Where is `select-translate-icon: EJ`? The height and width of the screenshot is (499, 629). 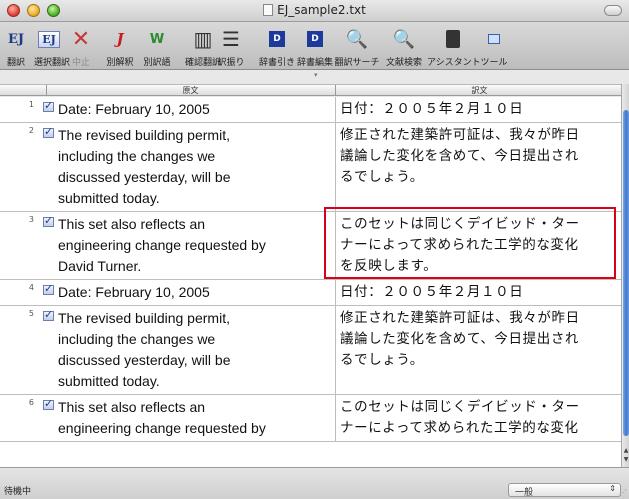 select-translate-icon: EJ is located at coordinates (49, 39).